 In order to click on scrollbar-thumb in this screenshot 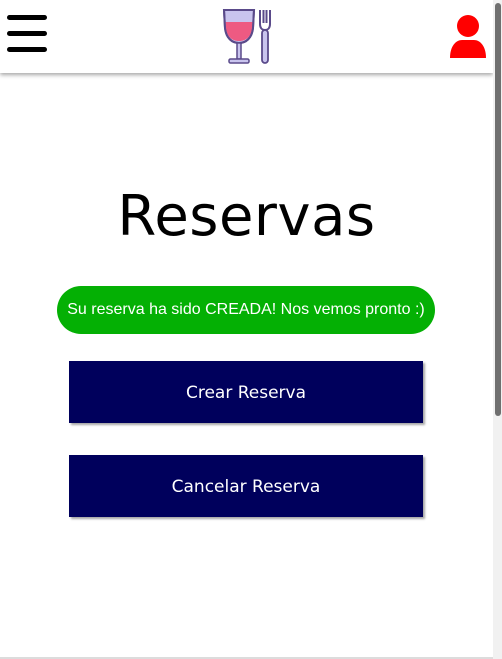, I will do `click(498, 209)`.